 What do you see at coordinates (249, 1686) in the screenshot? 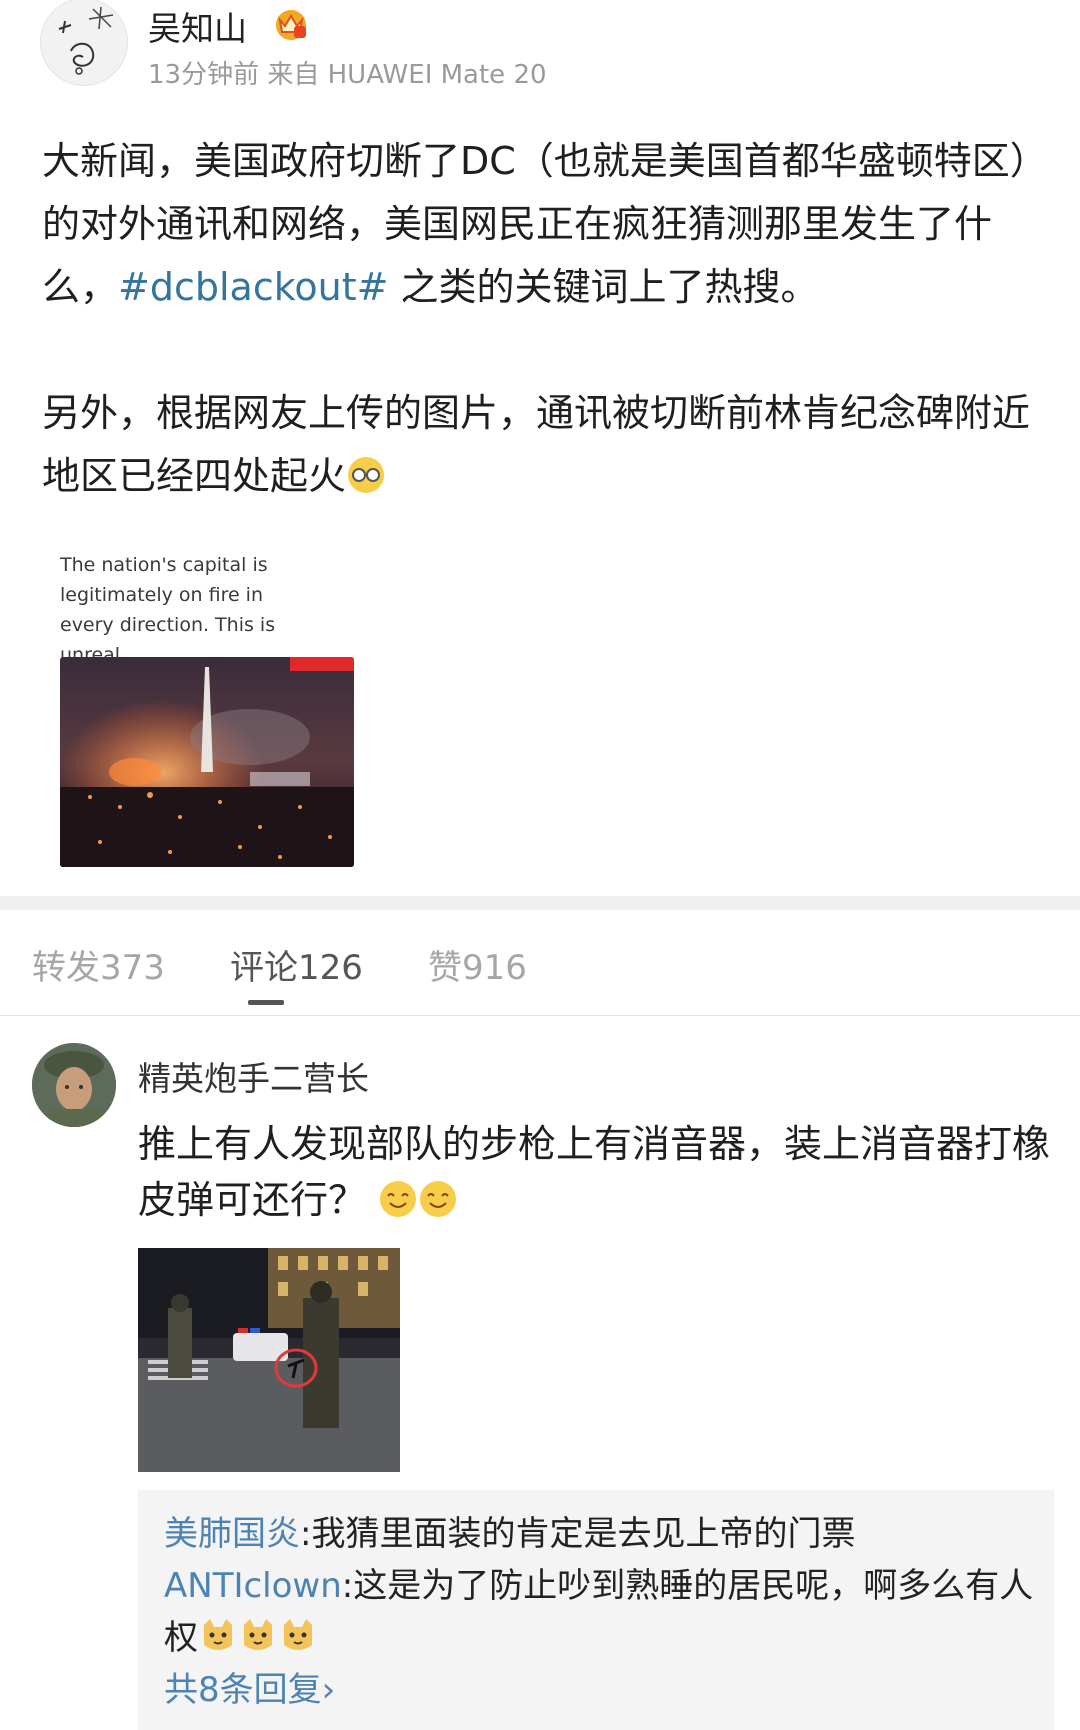
I see `view-more-replies-link: 共8条回复›` at bounding box center [249, 1686].